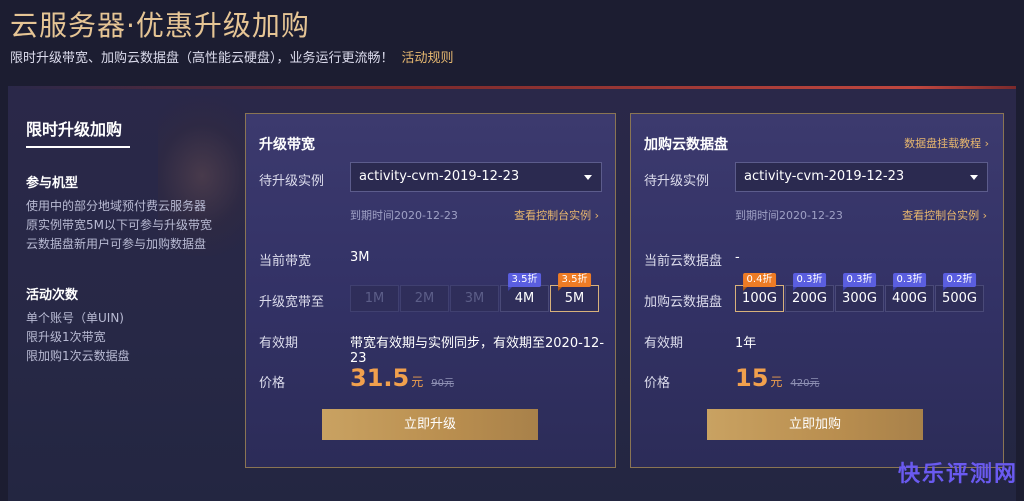 The height and width of the screenshot is (501, 1024). What do you see at coordinates (759, 298) in the screenshot?
I see `option-label: 100G` at bounding box center [759, 298].